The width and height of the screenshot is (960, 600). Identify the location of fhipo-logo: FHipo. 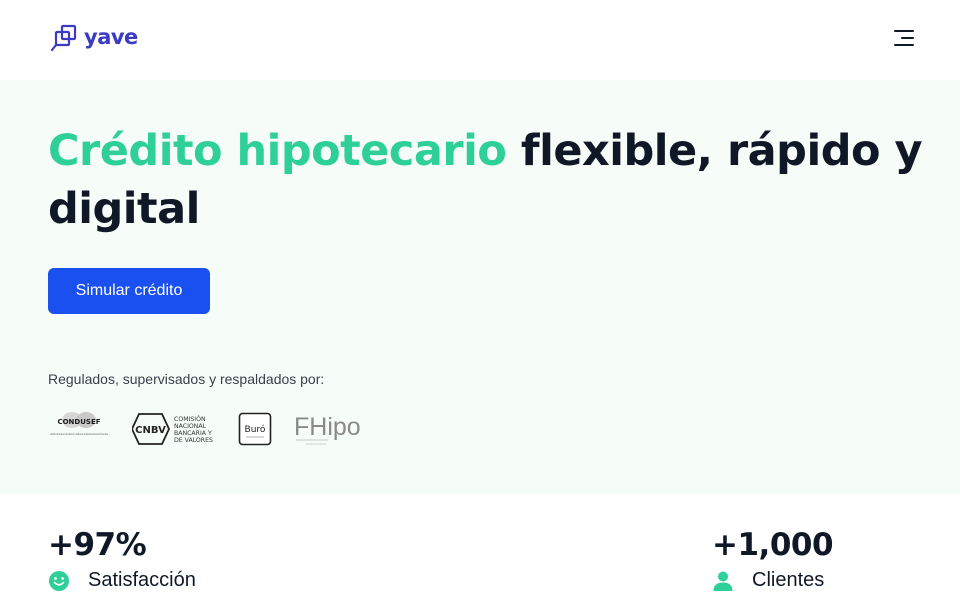
(329, 429).